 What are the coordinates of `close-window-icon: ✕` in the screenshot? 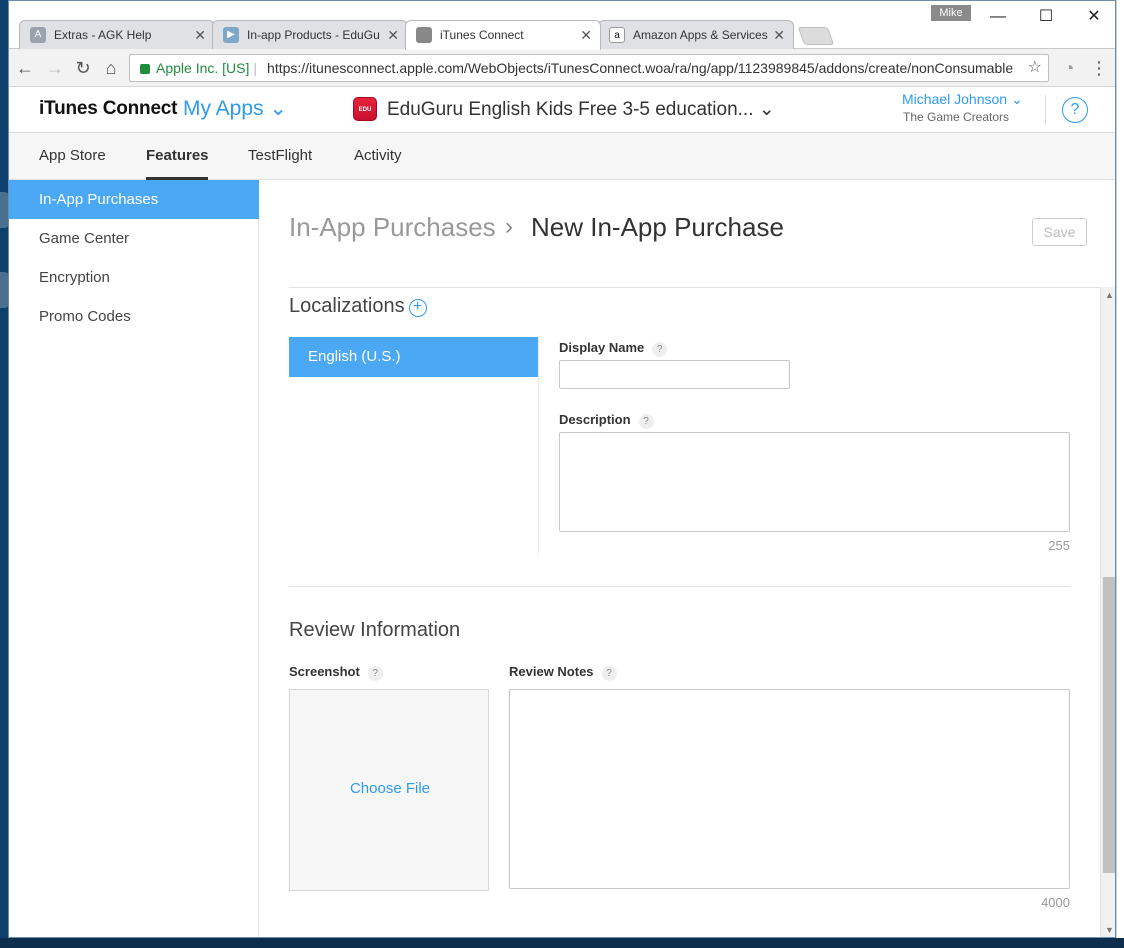 It's located at (1093, 17).